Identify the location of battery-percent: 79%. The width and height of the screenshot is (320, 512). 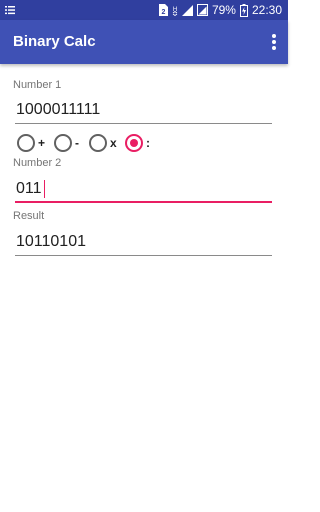
(223, 10).